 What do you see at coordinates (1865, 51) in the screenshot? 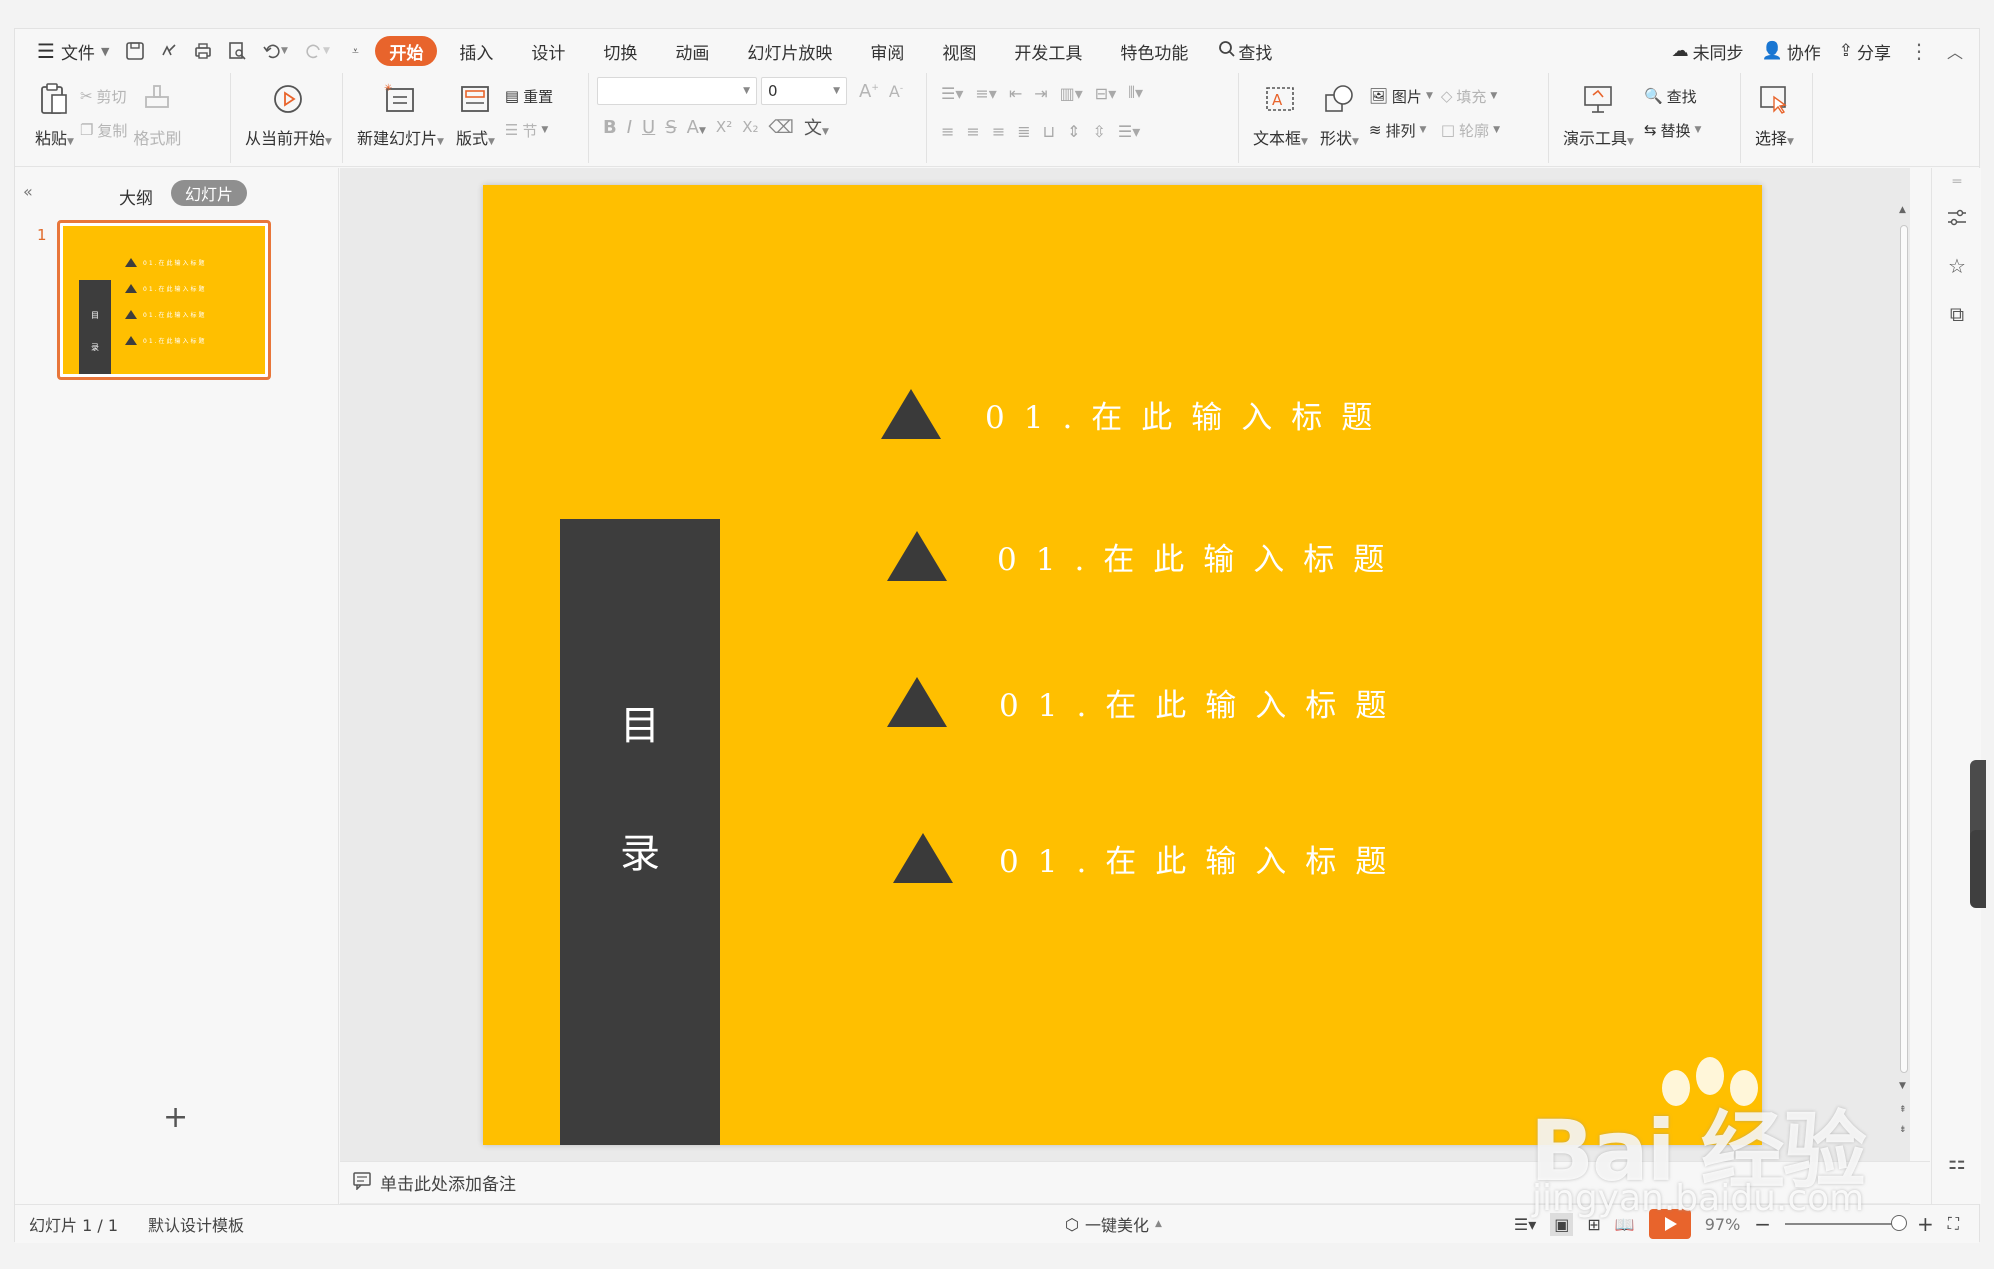
I see `share-button: ⇪ 分享` at bounding box center [1865, 51].